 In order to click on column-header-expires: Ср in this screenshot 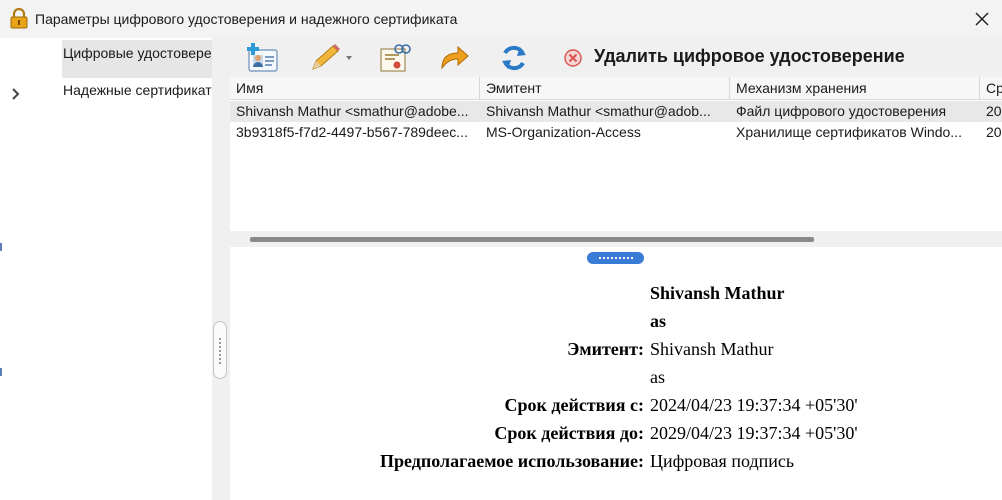, I will do `click(991, 88)`.